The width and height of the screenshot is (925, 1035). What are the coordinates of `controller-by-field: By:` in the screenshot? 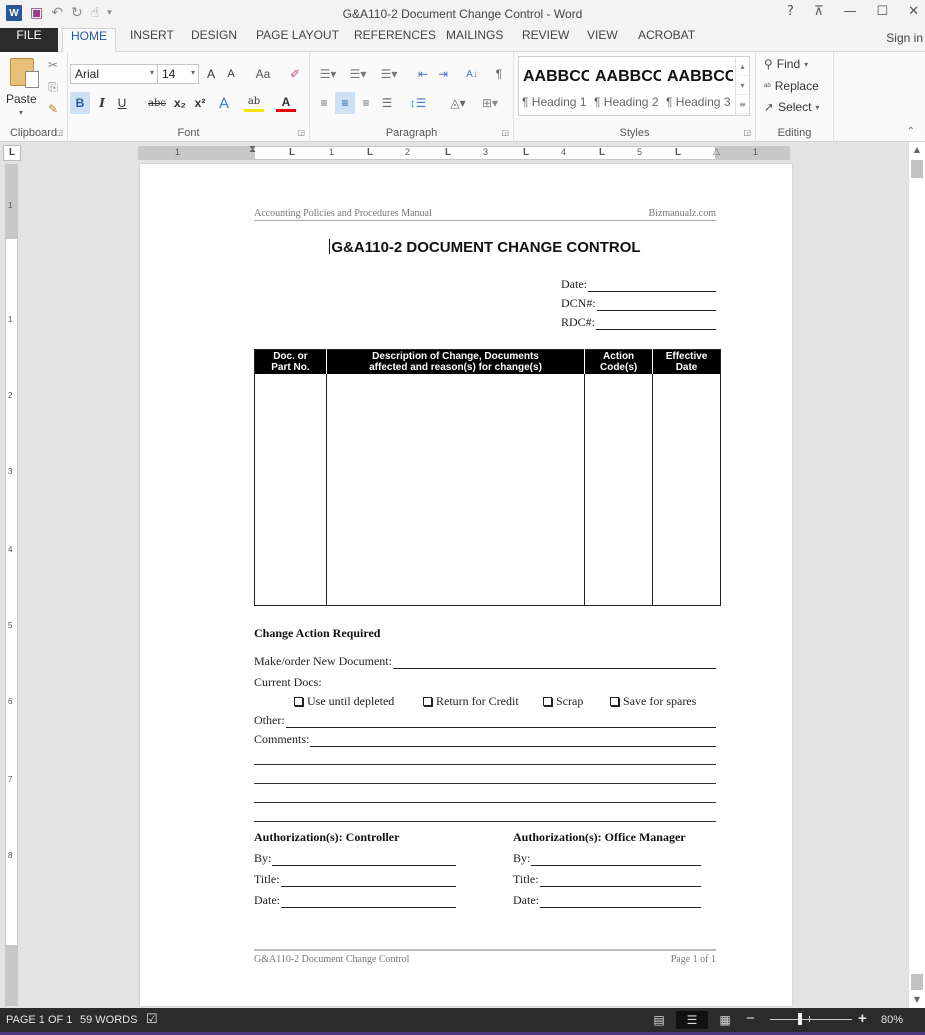 It's located at (355, 858).